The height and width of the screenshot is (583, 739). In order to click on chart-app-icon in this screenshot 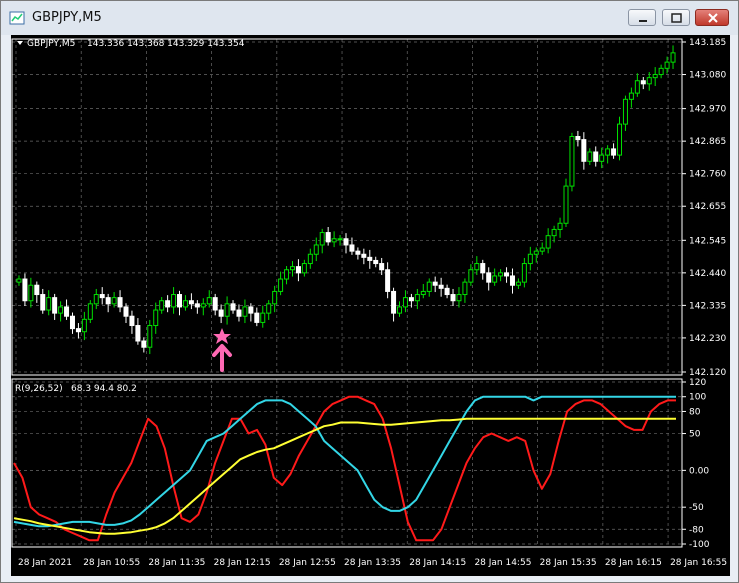, I will do `click(17, 18)`.